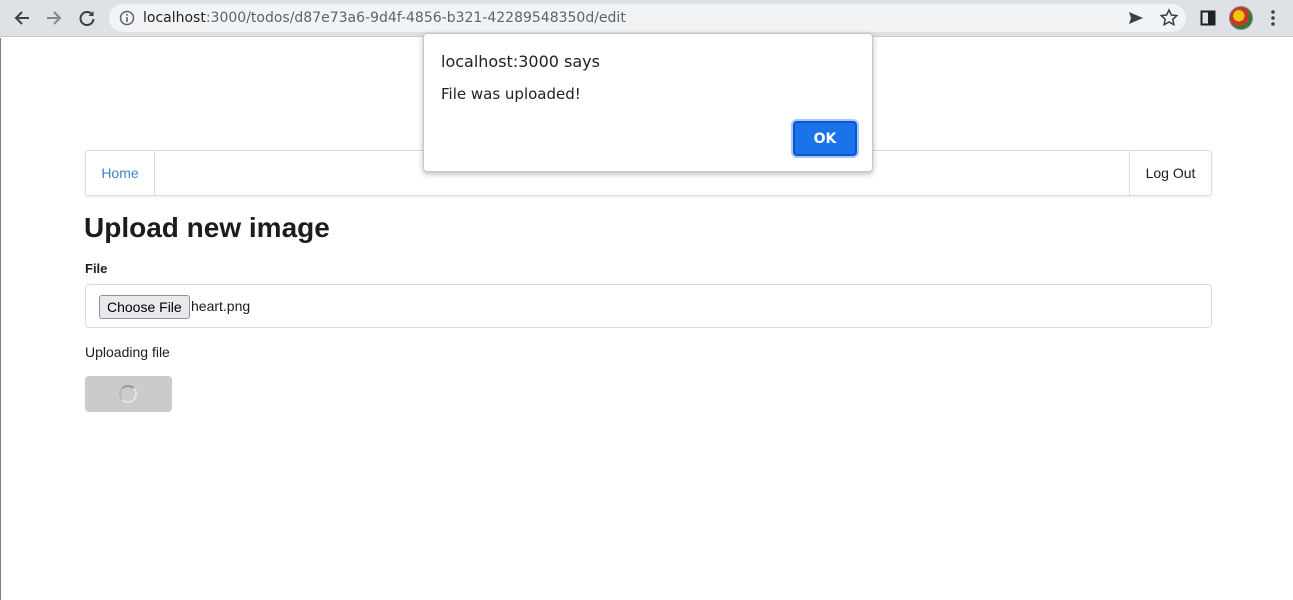  I want to click on selected-file-name: heart.png, so click(221, 306).